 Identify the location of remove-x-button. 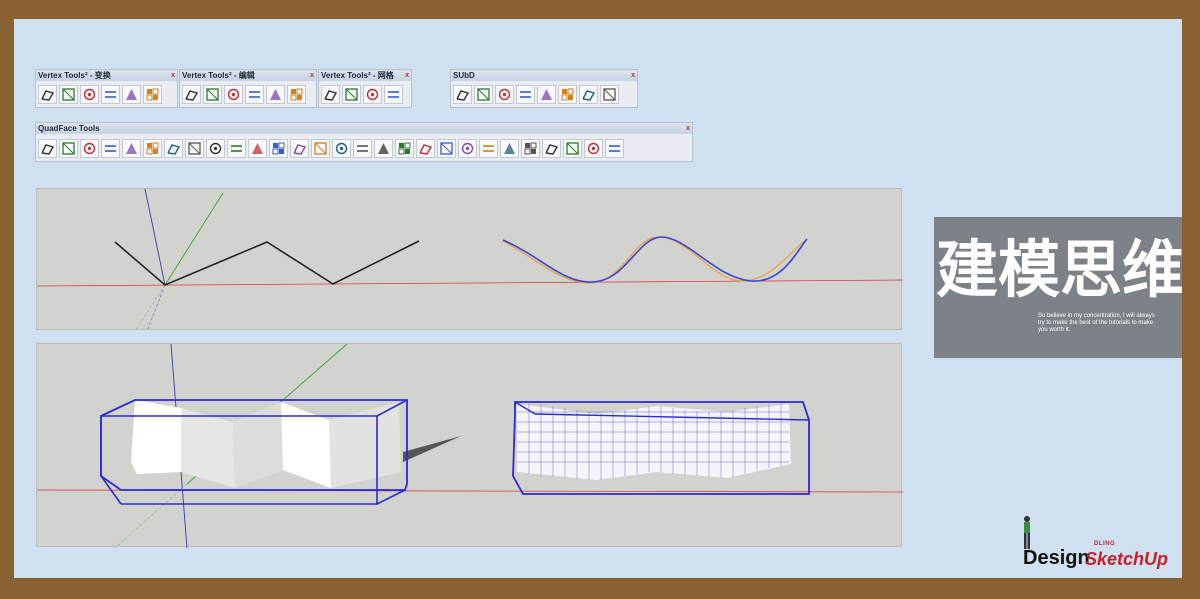
(551, 148).